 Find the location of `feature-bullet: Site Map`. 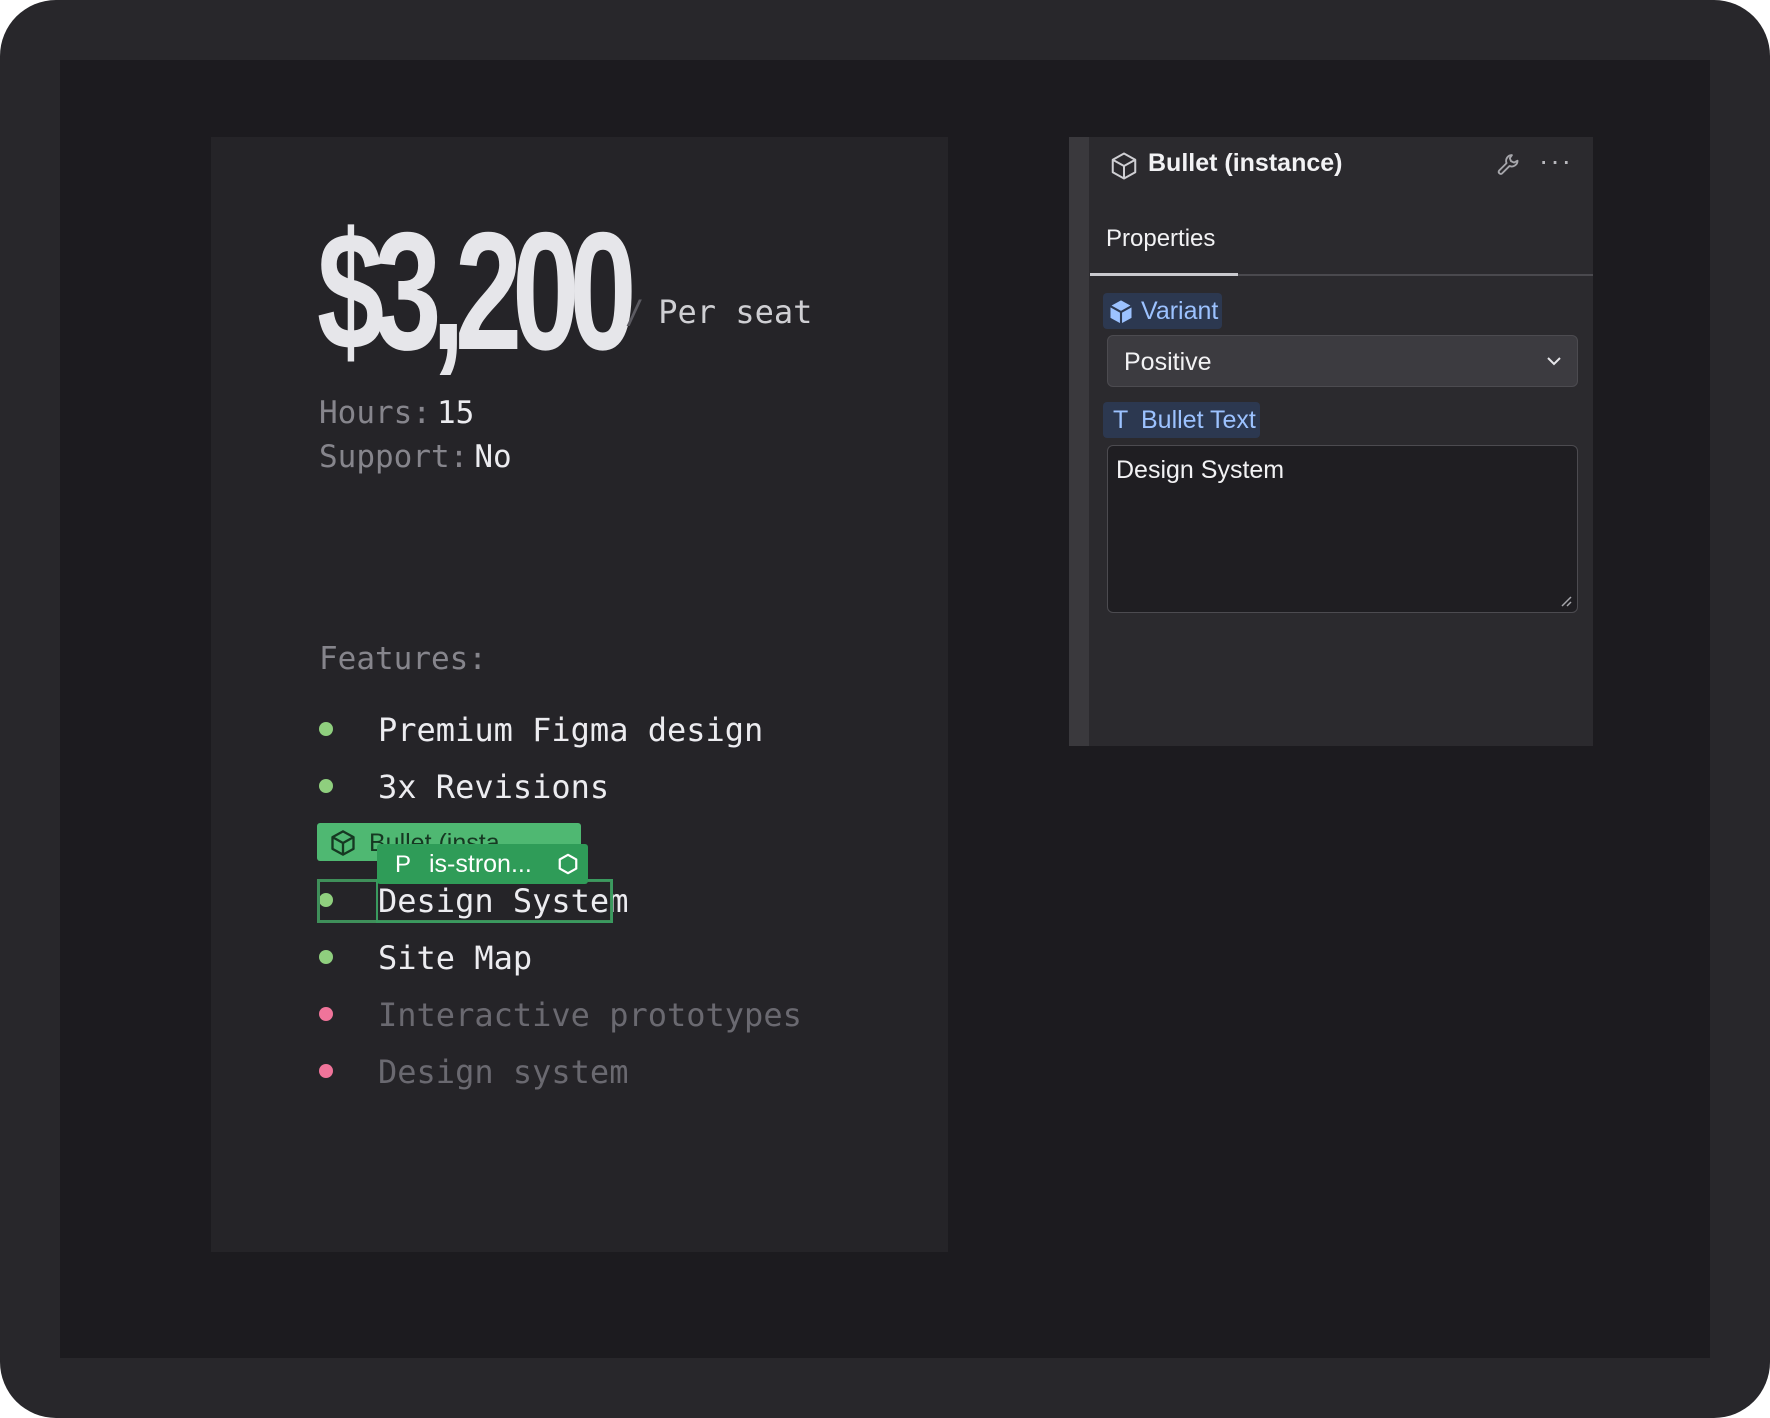

feature-bullet: Site Map is located at coordinates (579, 959).